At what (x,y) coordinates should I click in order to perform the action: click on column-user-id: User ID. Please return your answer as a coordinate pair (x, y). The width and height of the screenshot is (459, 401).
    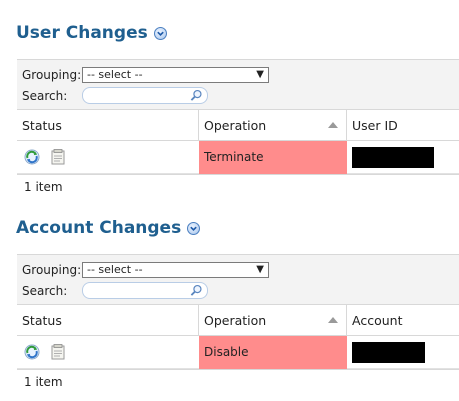
    Looking at the image, I should click on (403, 125).